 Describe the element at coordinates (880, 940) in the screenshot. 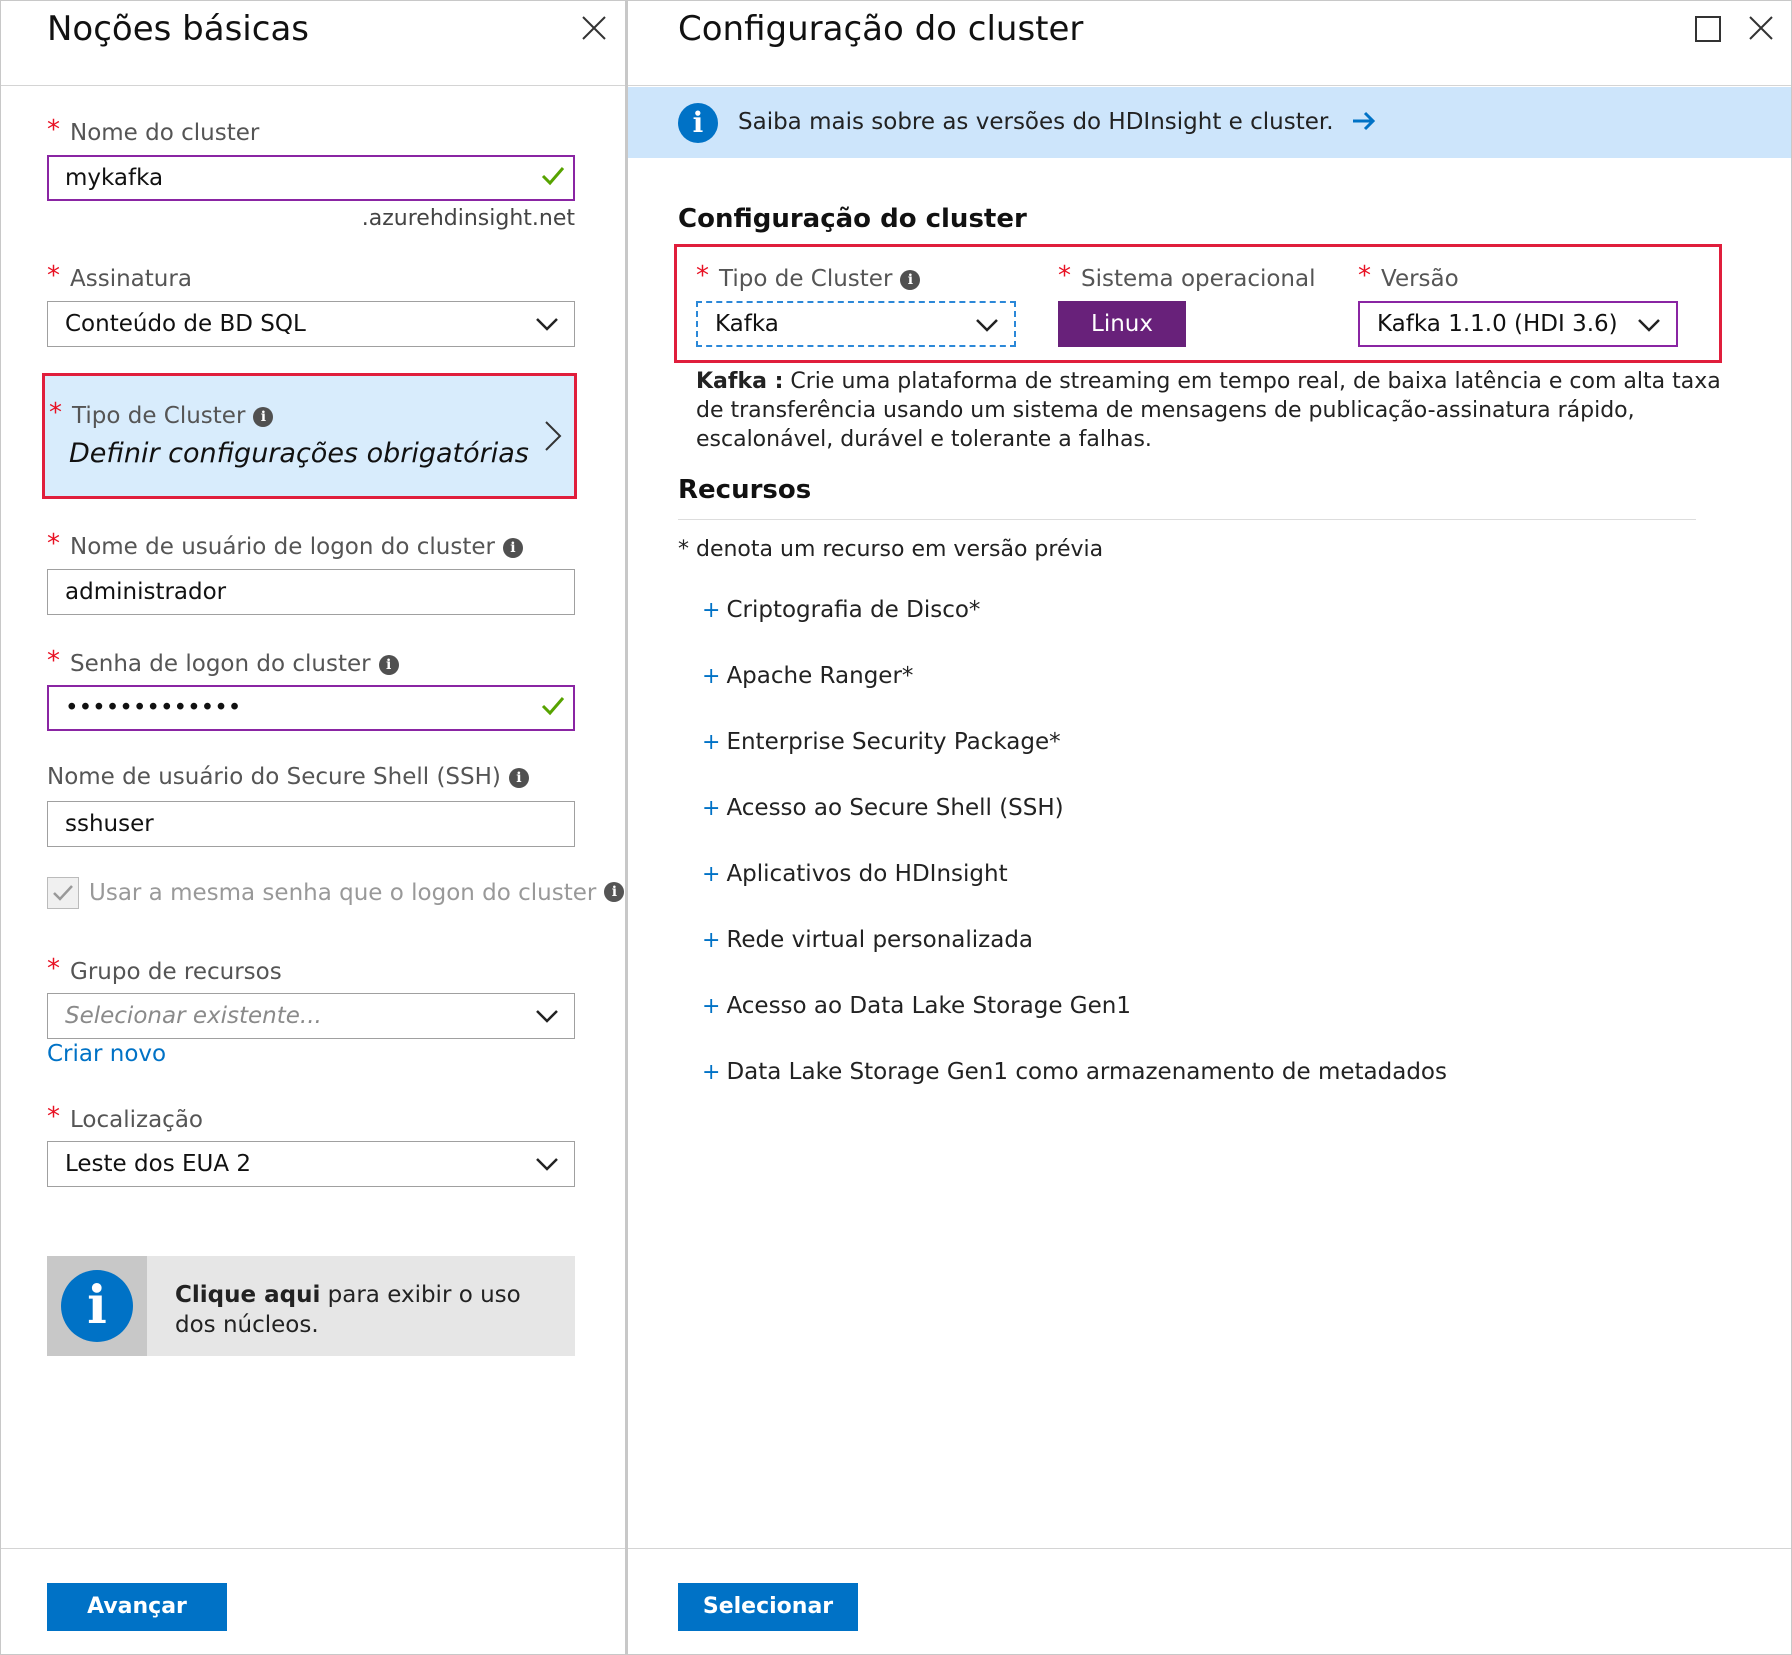

I see `feature-label: Rede virtual personalizada` at that location.